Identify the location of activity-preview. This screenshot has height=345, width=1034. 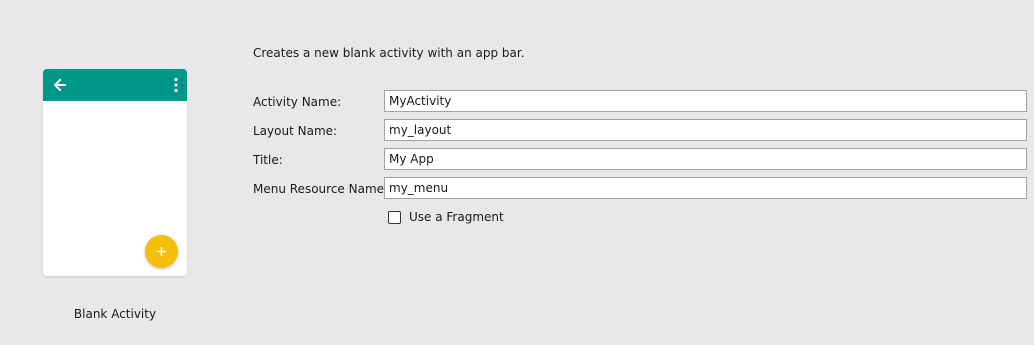
(115, 172).